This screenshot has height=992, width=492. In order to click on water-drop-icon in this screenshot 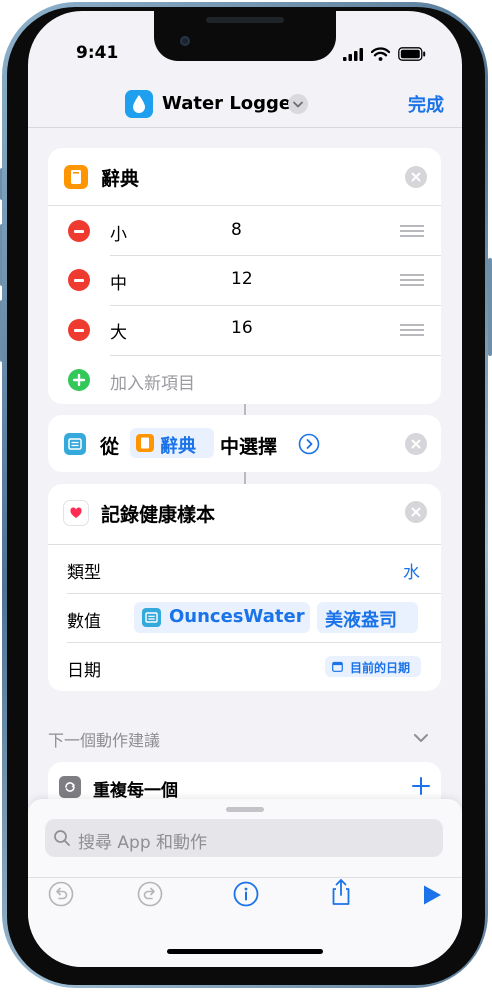, I will do `click(139, 104)`.